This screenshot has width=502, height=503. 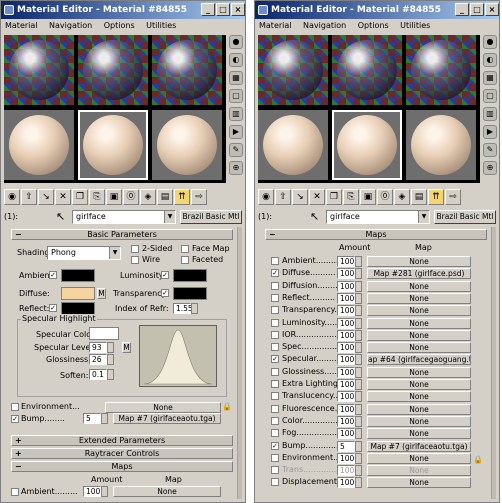 I want to click on specular-map-button: M, so click(x=126, y=347).